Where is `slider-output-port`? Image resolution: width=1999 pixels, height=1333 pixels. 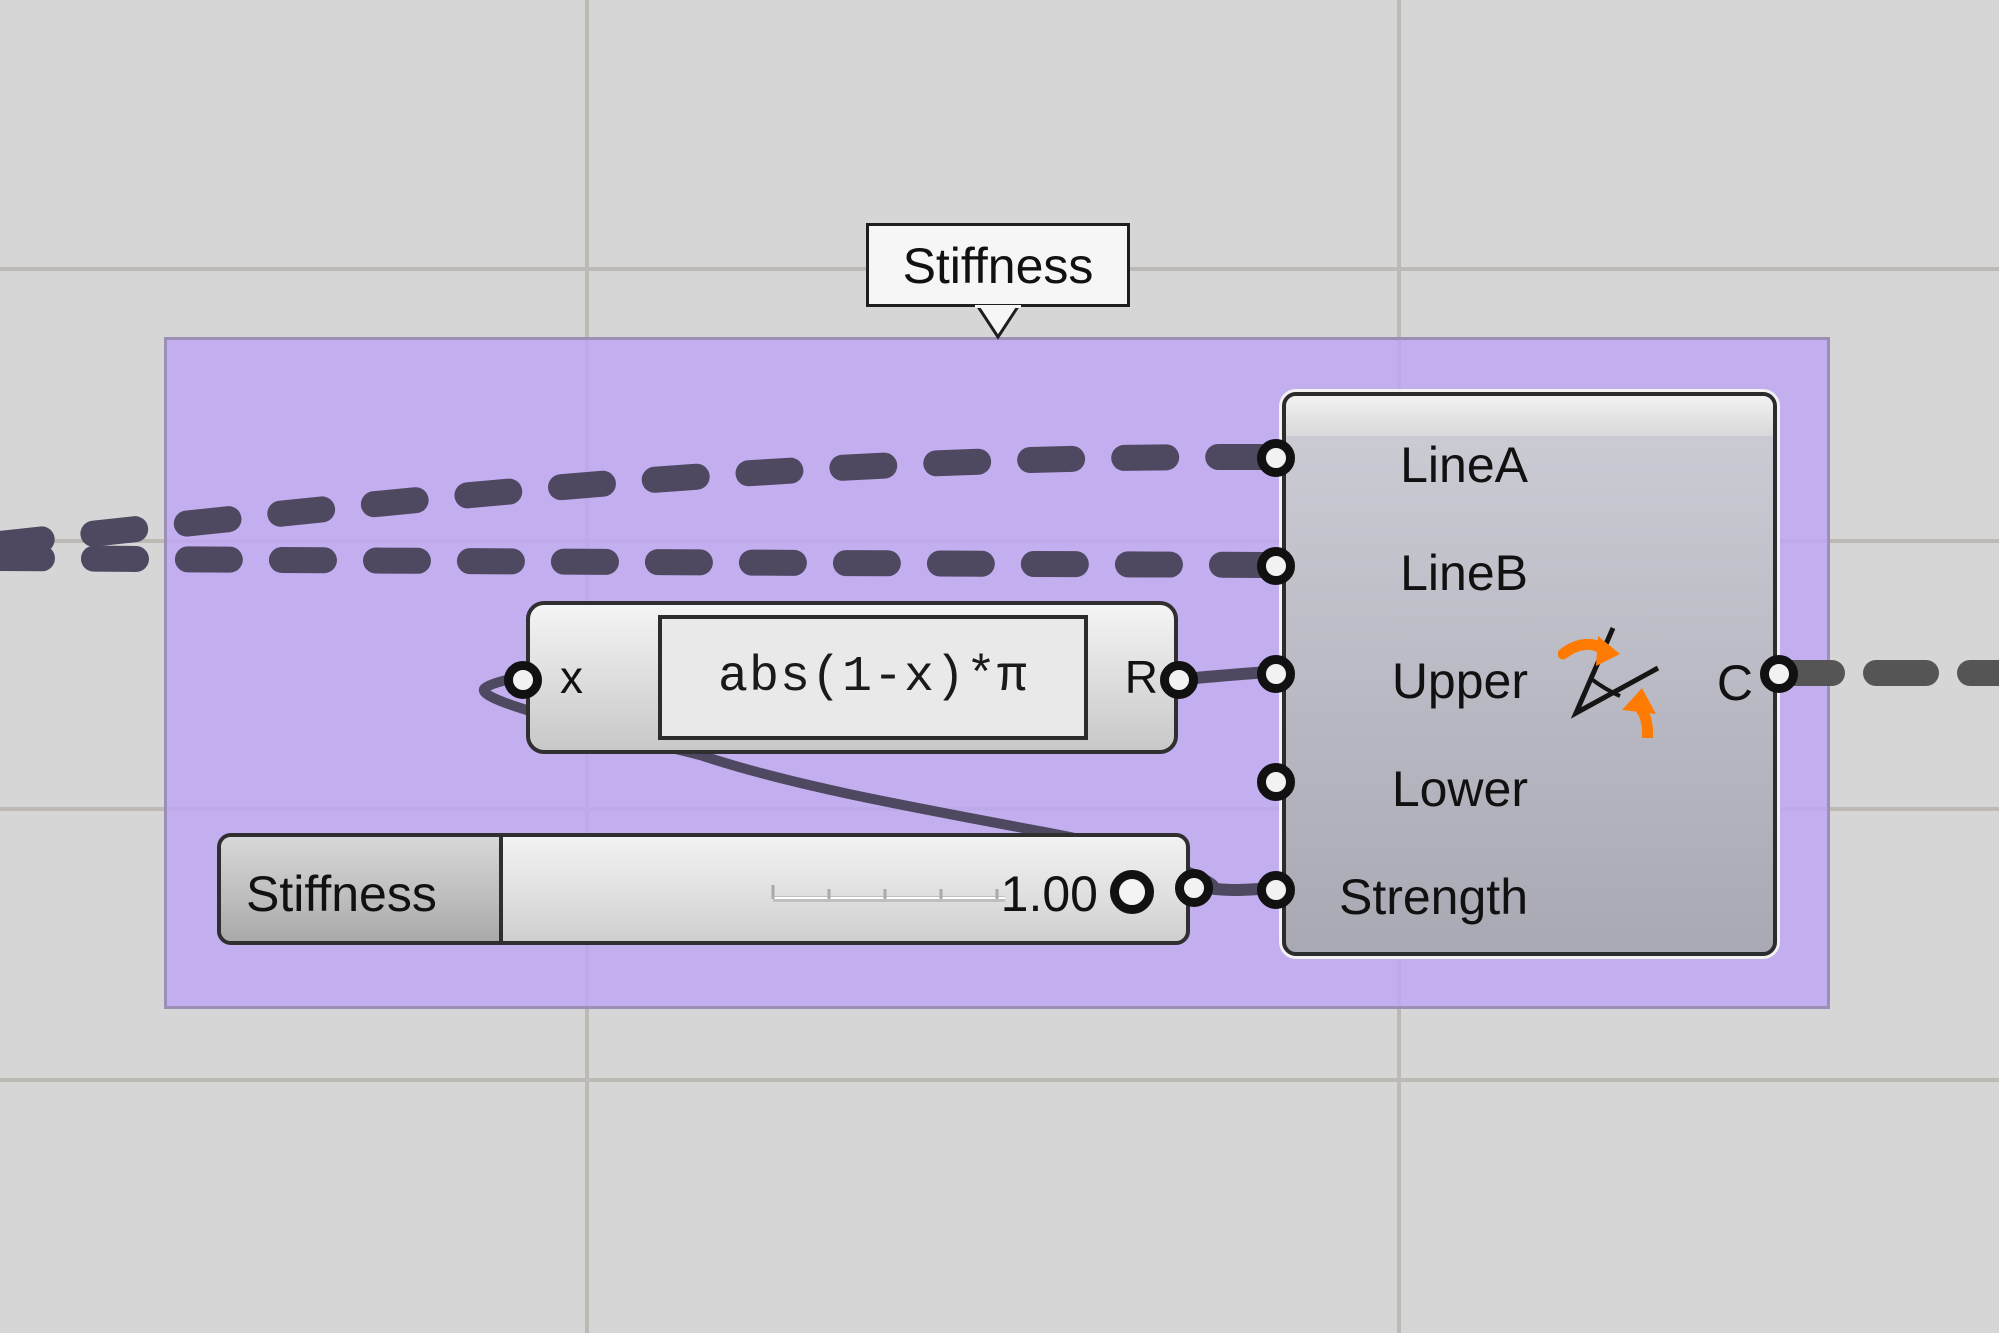
slider-output-port is located at coordinates (1194, 888).